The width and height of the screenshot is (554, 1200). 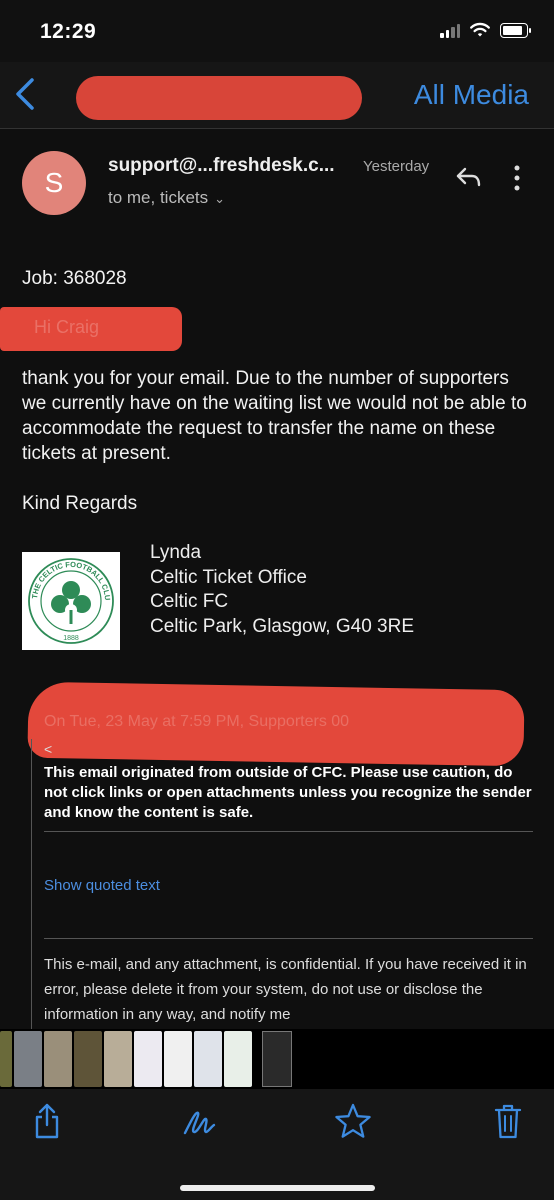 What do you see at coordinates (469, 177) in the screenshot?
I see `reply-icon` at bounding box center [469, 177].